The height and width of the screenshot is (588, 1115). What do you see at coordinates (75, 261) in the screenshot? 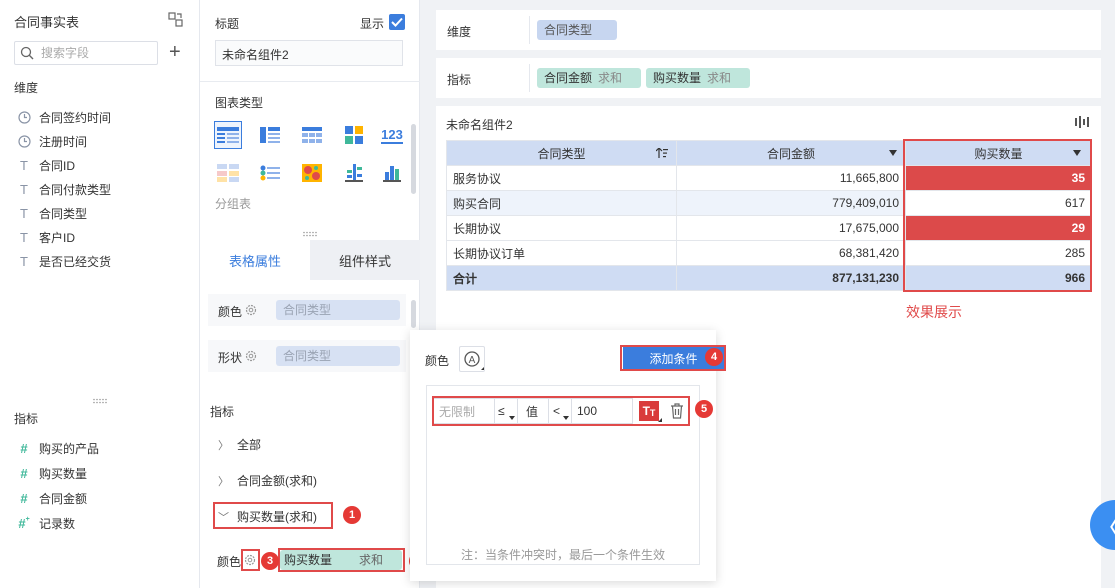
I see `field-label: 是否已经交货` at bounding box center [75, 261].